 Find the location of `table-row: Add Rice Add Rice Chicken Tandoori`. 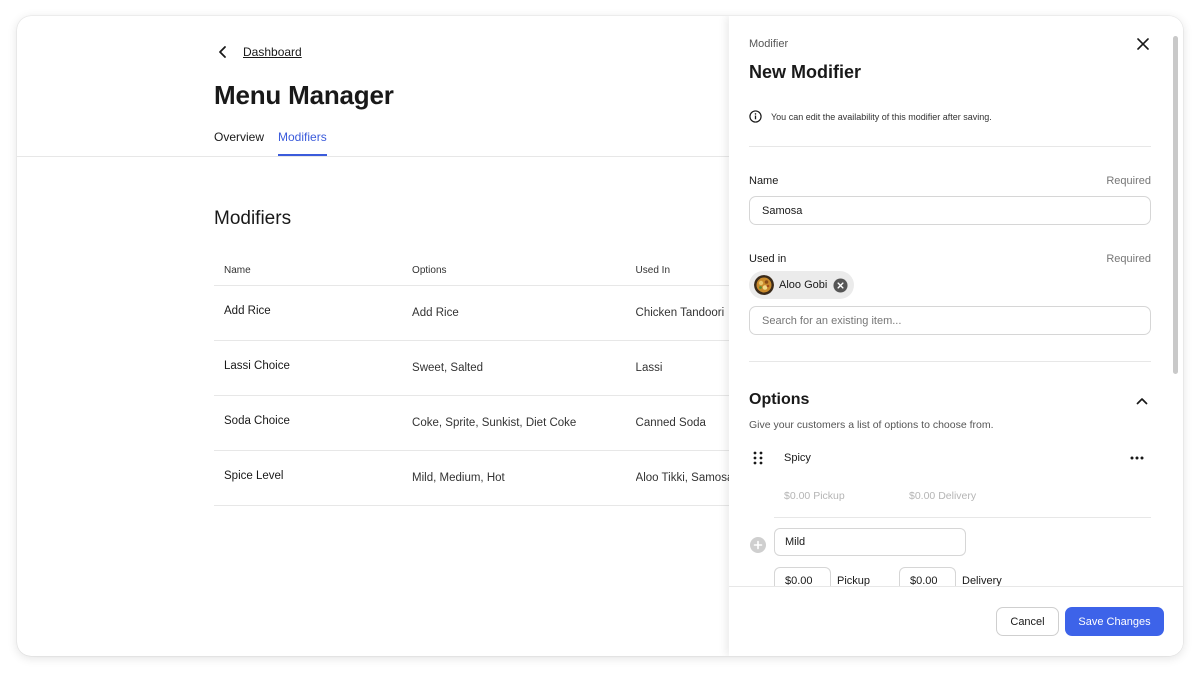

table-row: Add Rice Add Rice Chicken Tandoori is located at coordinates (474, 313).